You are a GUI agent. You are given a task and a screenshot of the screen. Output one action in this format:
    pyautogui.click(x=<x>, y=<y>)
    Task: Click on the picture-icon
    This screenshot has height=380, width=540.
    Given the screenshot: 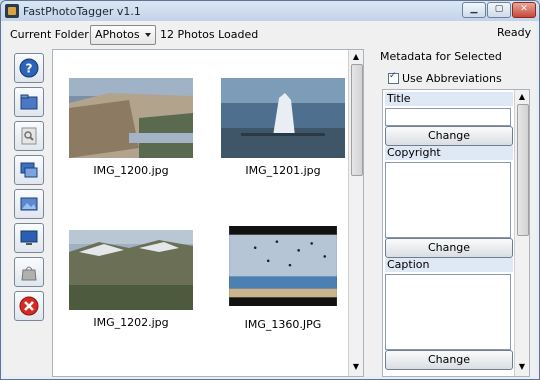 What is the action you would take?
    pyautogui.click(x=29, y=204)
    